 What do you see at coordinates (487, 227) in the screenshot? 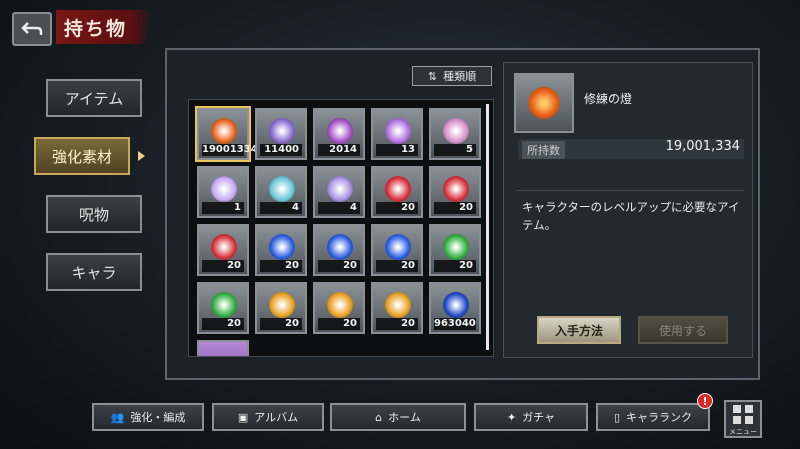
I see `grid-scrollbar` at bounding box center [487, 227].